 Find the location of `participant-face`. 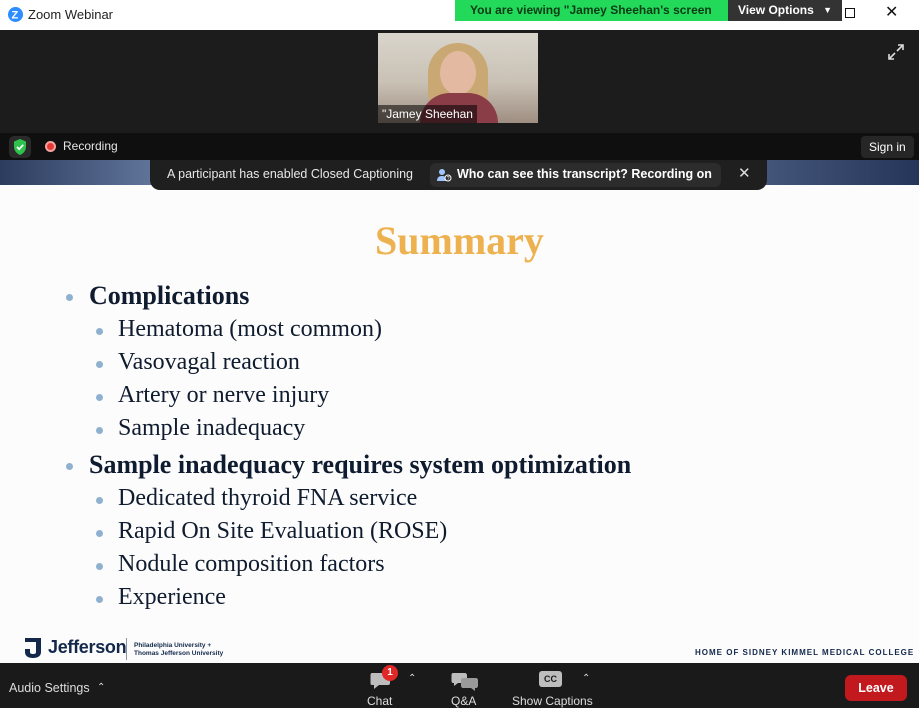

participant-face is located at coordinates (458, 73).